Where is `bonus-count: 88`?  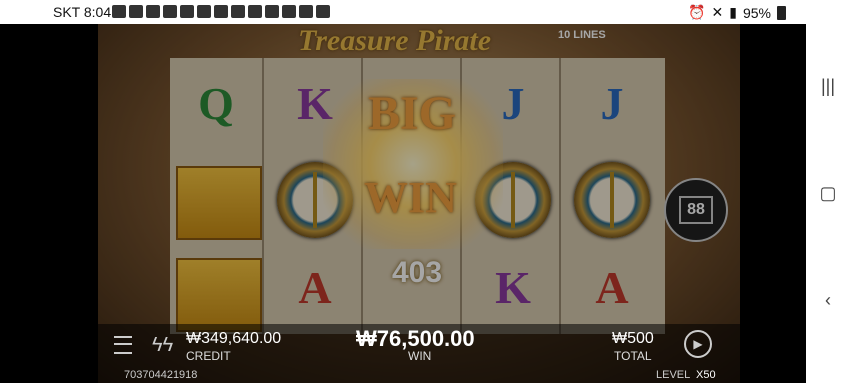 bonus-count: 88 is located at coordinates (696, 210).